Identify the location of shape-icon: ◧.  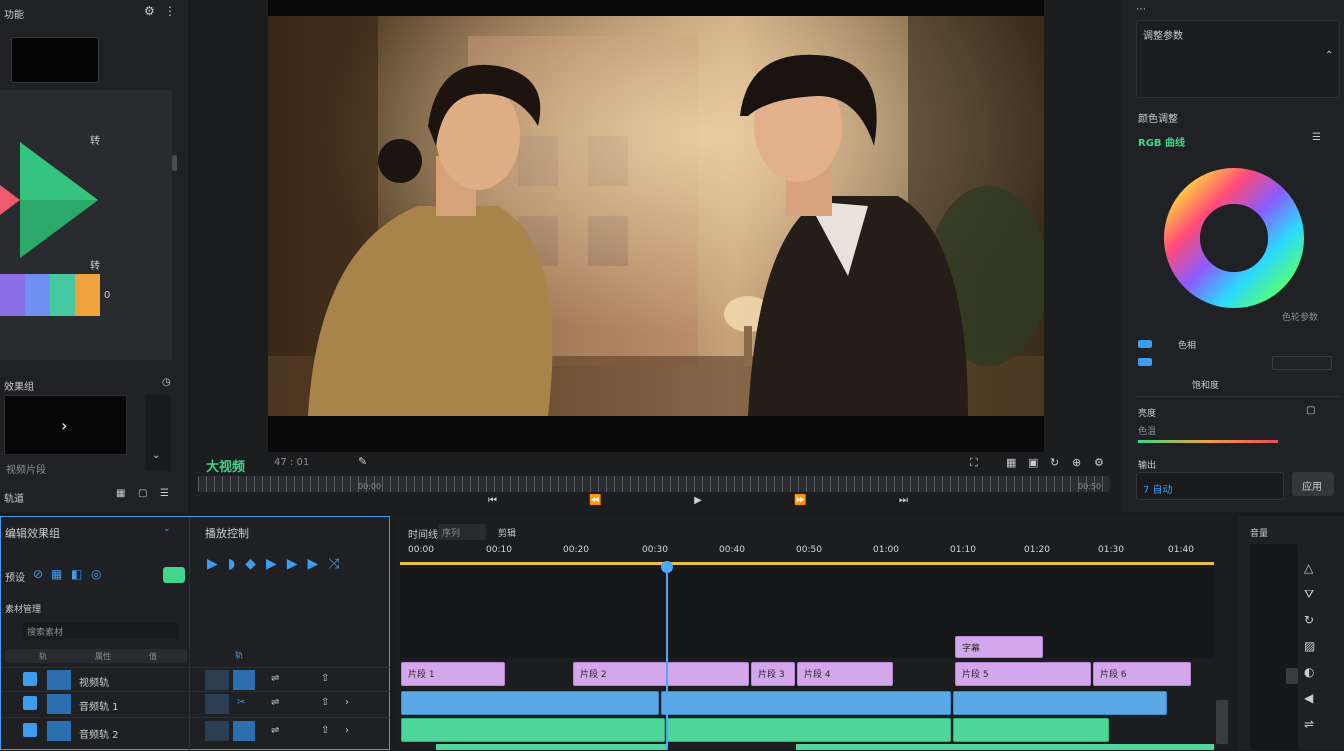
(76, 574).